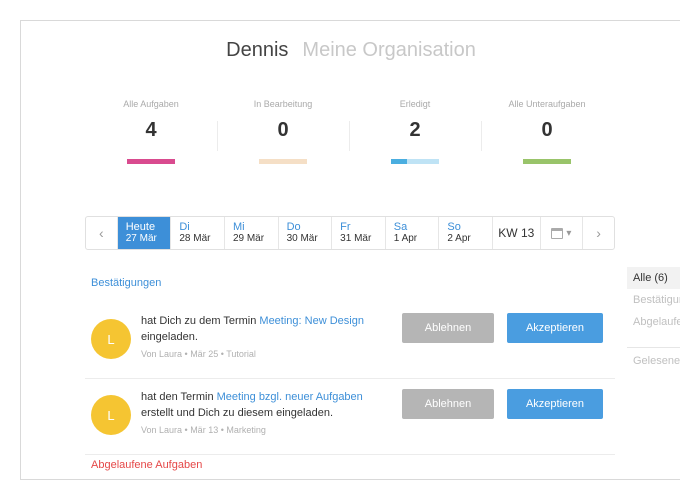 The height and width of the screenshot is (500, 700). I want to click on day-sat: Sa 1 Apr, so click(413, 233).